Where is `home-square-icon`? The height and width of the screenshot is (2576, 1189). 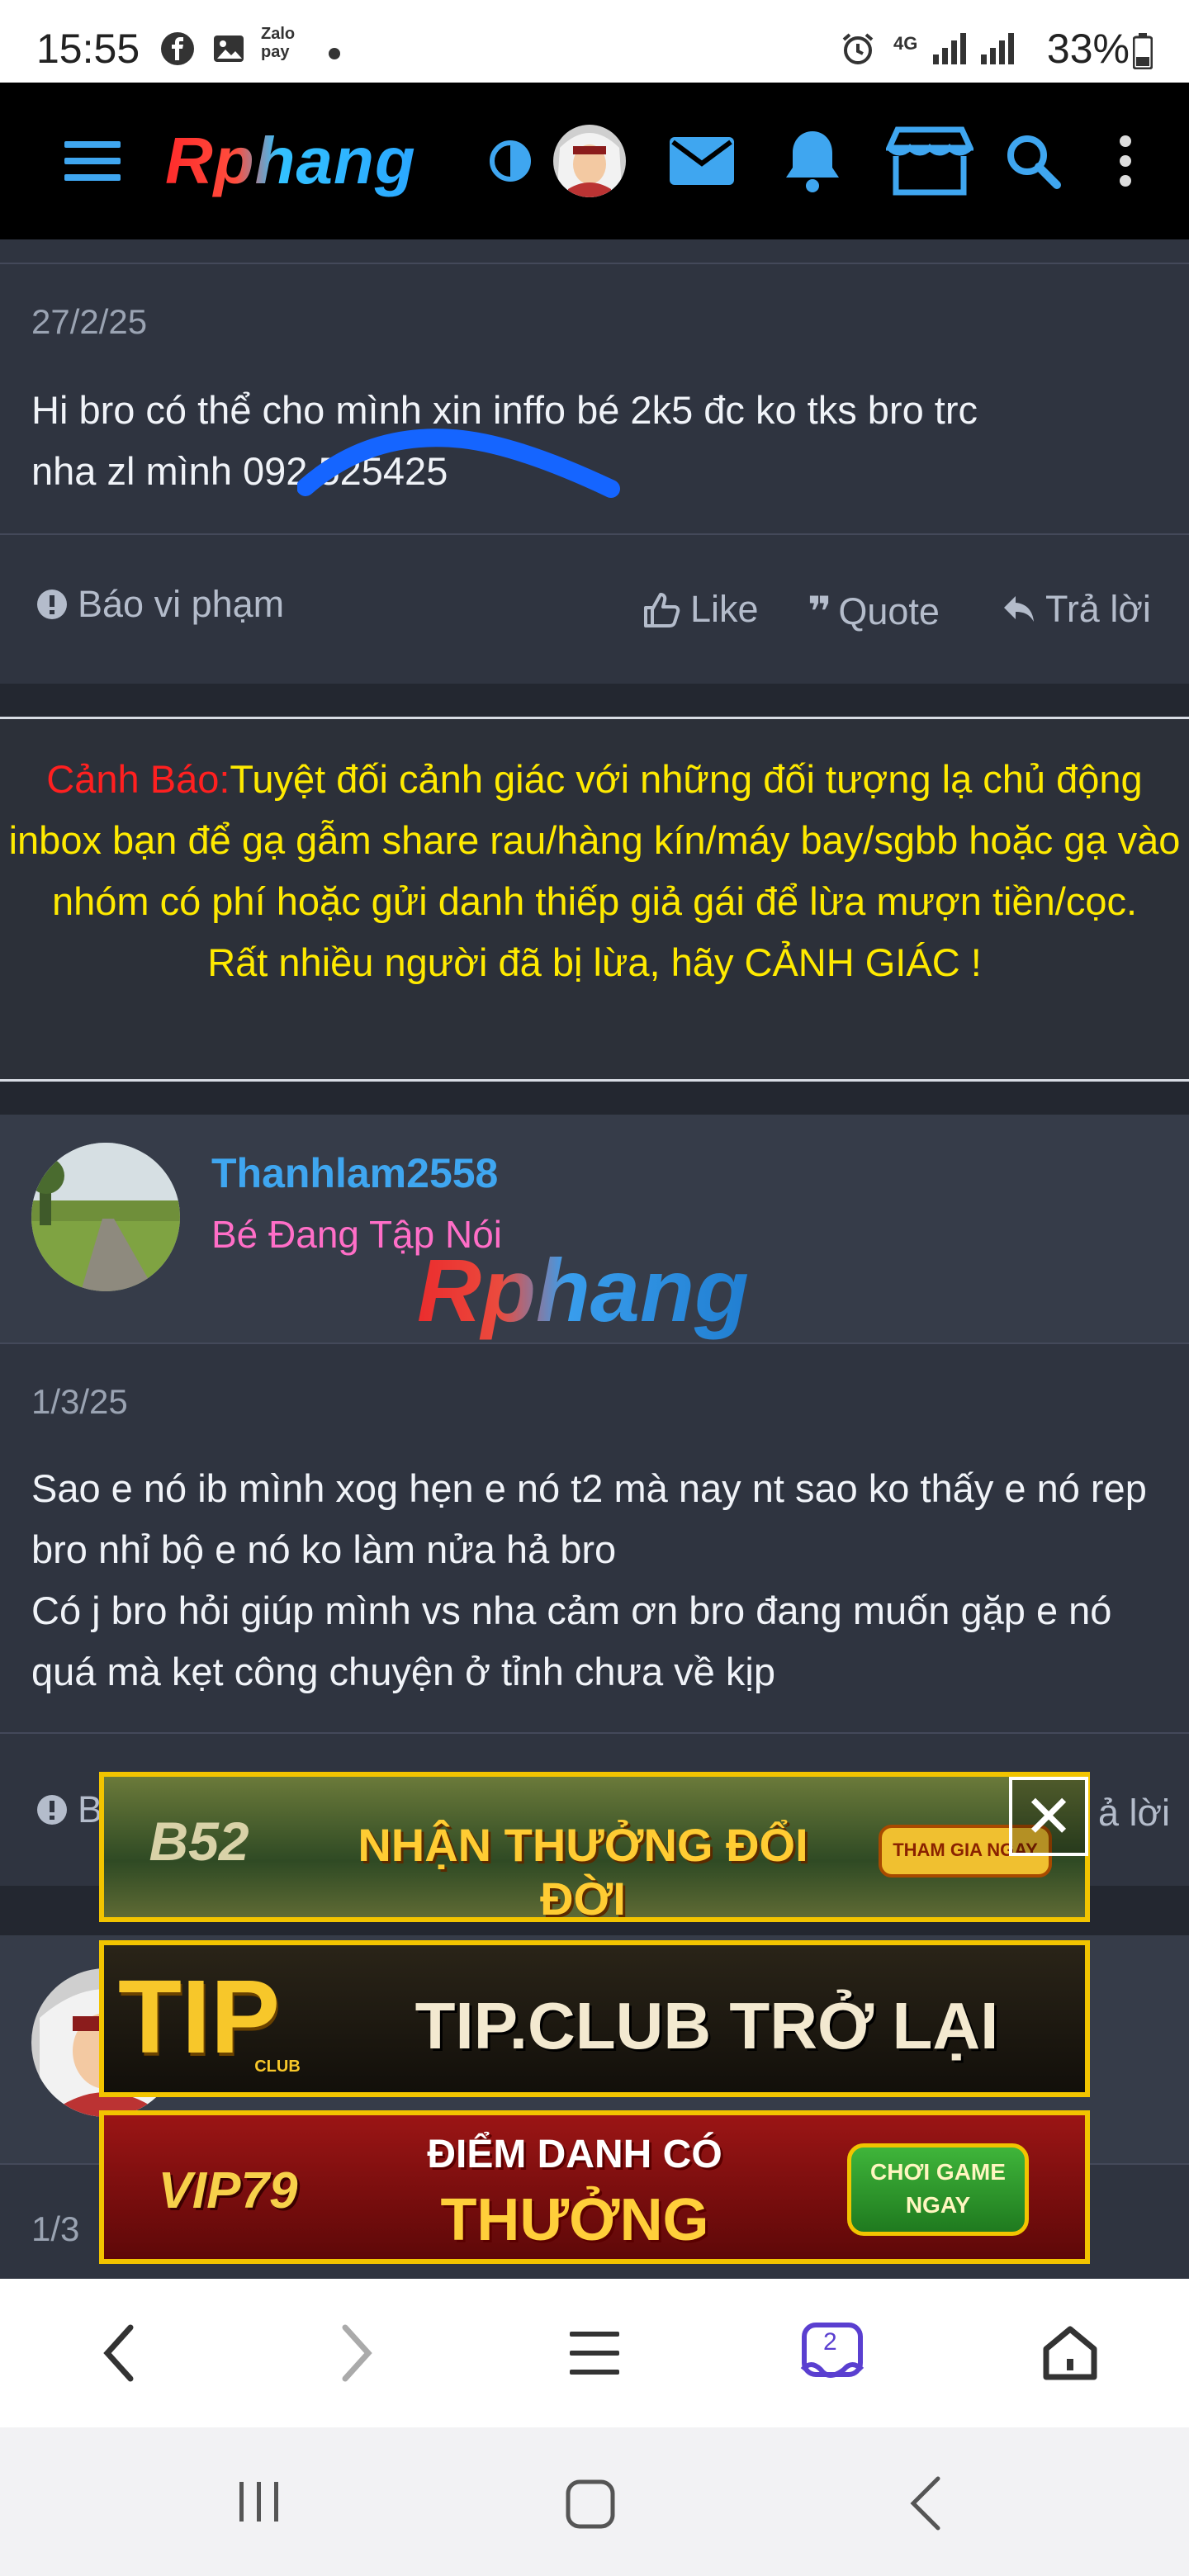 home-square-icon is located at coordinates (590, 2504).